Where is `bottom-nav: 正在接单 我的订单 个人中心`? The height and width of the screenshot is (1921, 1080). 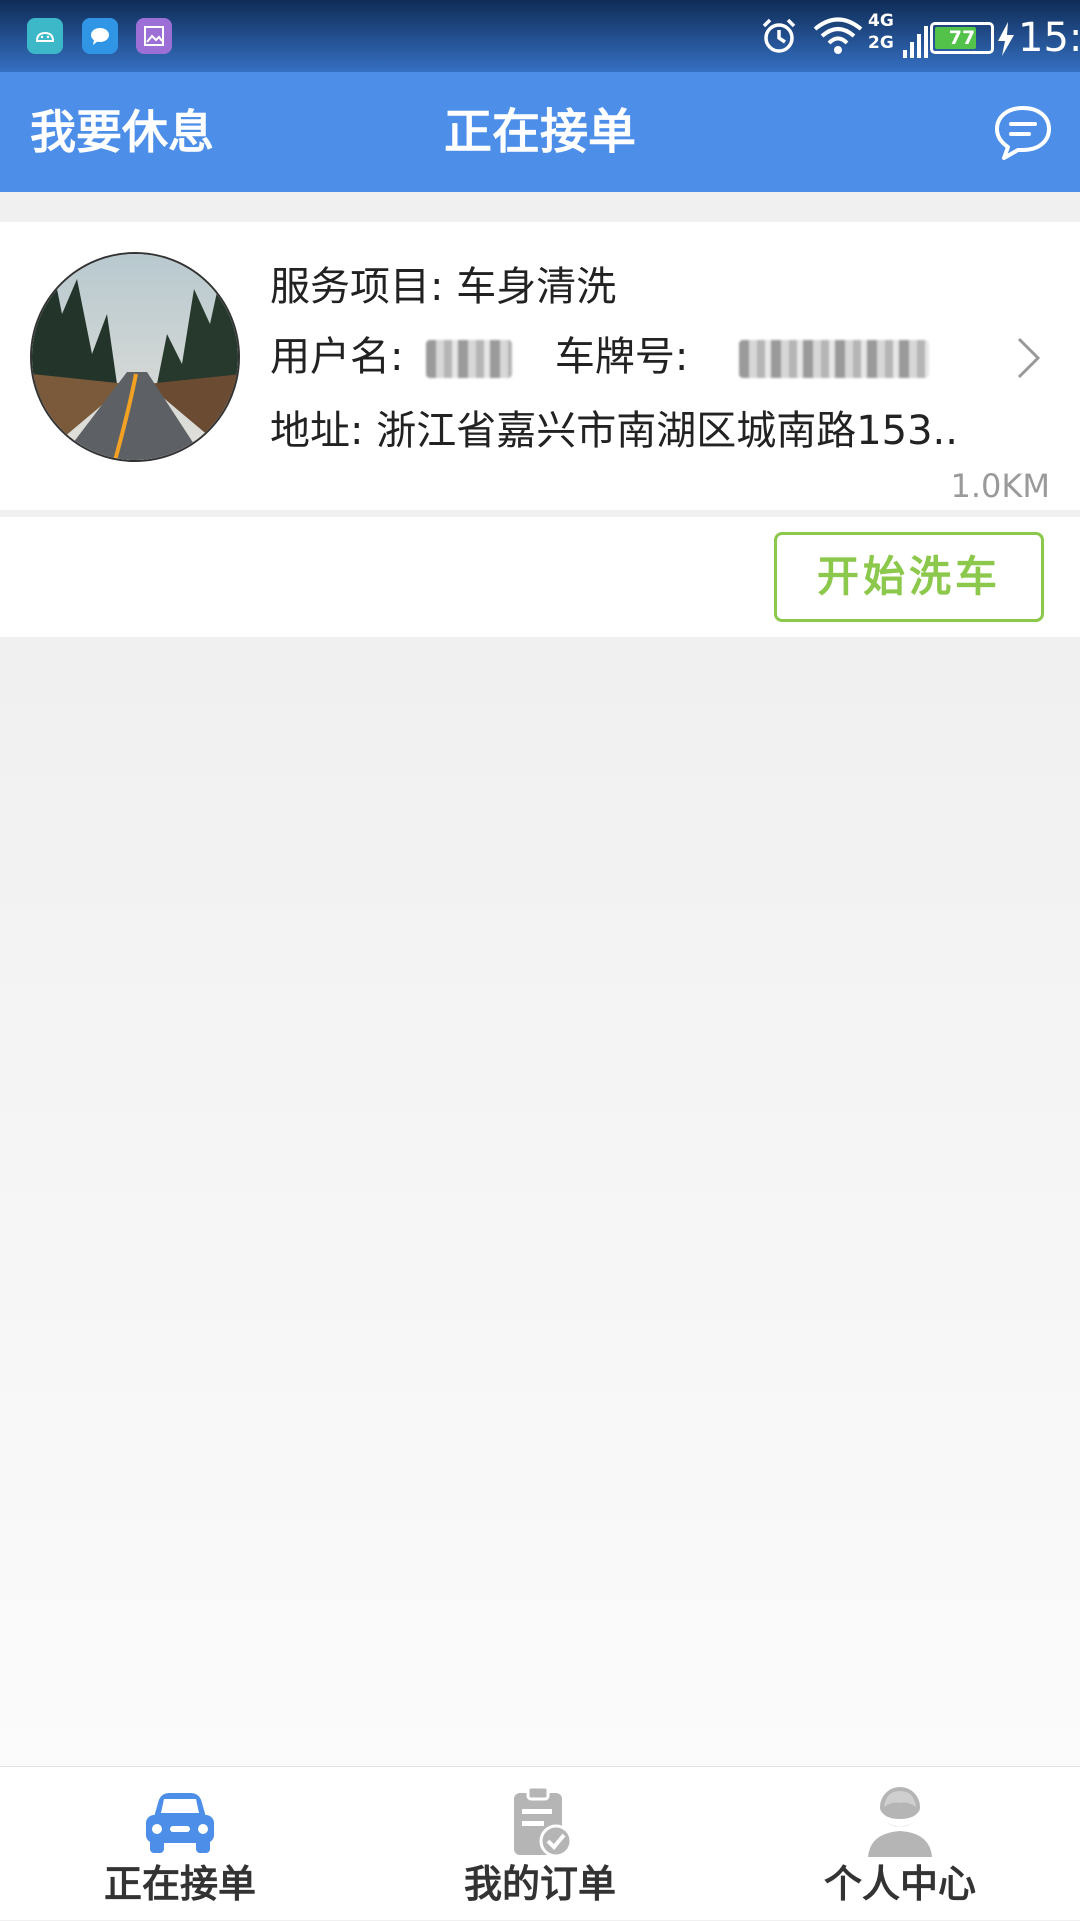 bottom-nav: 正在接单 我的订单 个人中心 is located at coordinates (540, 1843).